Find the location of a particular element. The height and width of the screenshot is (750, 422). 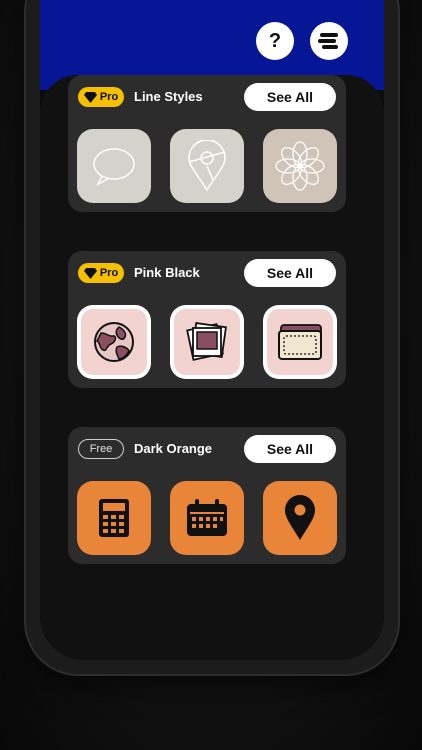

menu-icon is located at coordinates (328, 41).